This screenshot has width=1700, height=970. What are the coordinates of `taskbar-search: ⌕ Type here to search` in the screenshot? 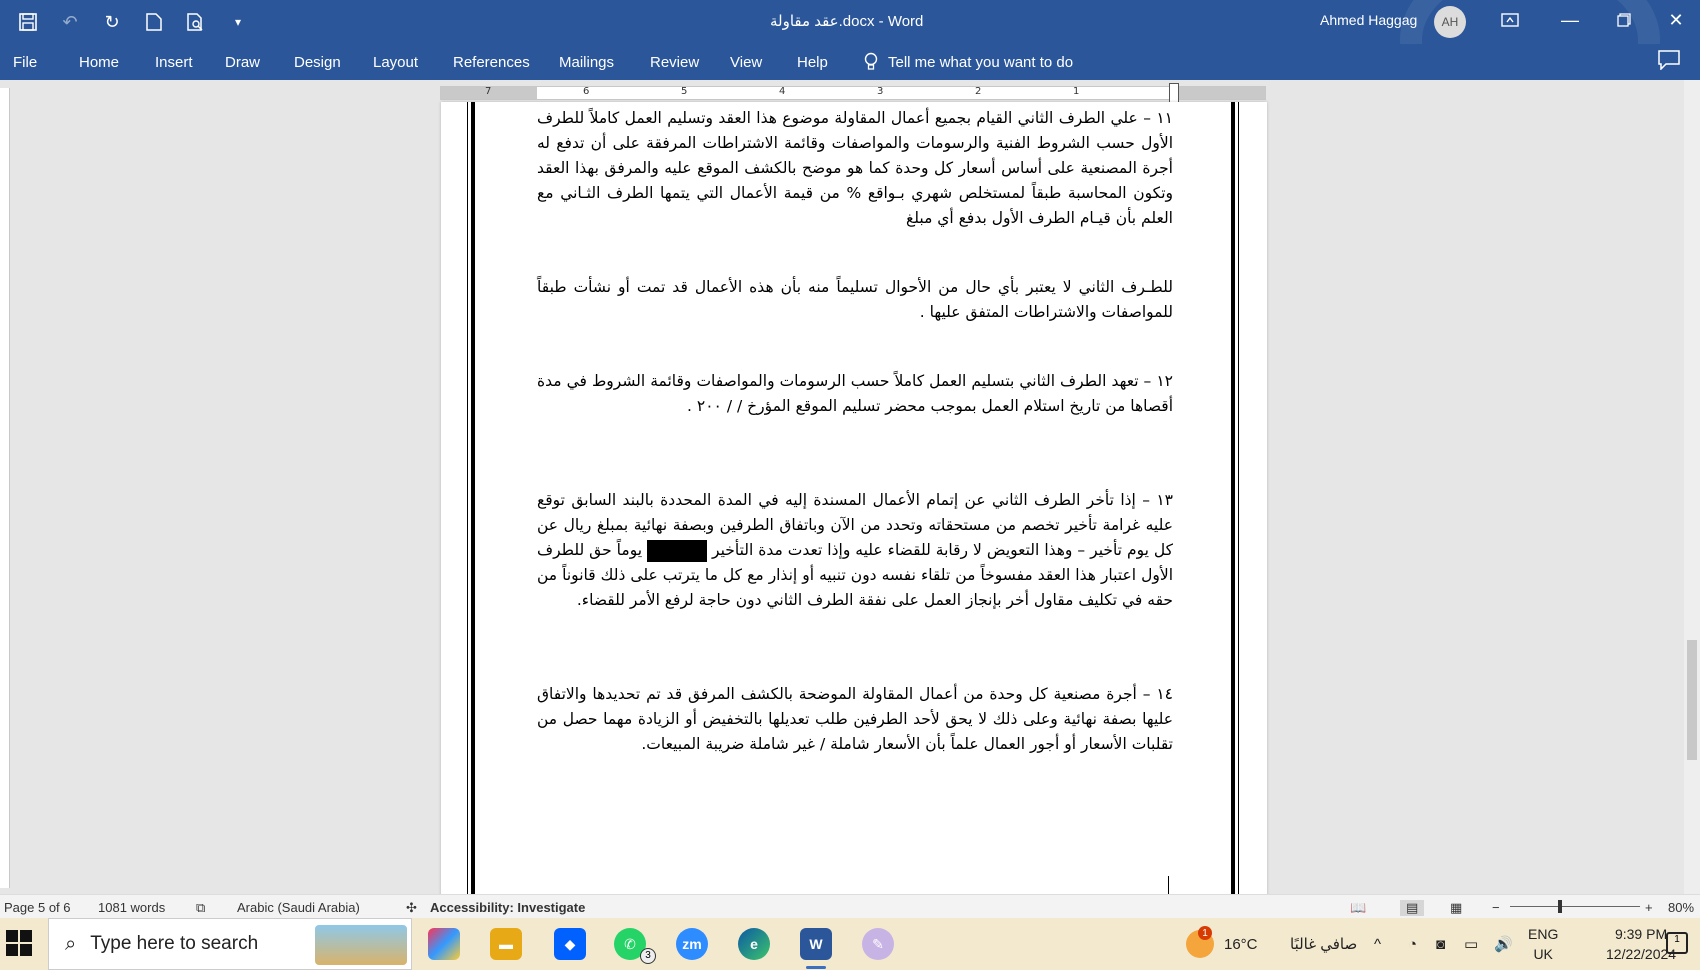 It's located at (230, 944).